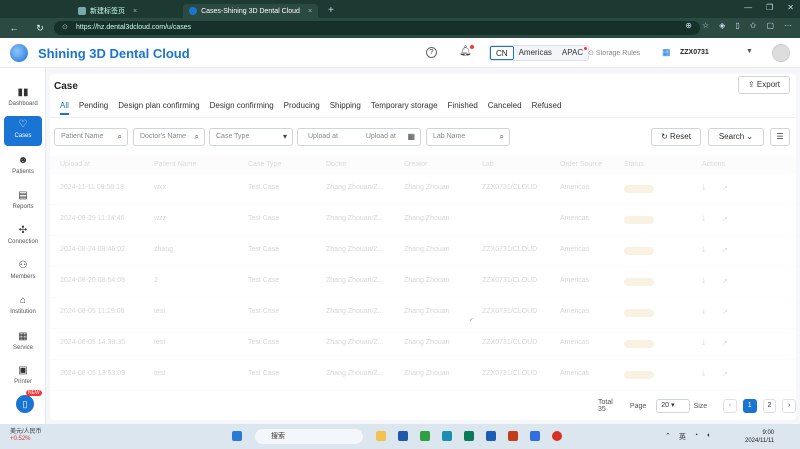 The height and width of the screenshot is (449, 800). I want to click on tab-temporary-storage: Temporary storage, so click(404, 108).